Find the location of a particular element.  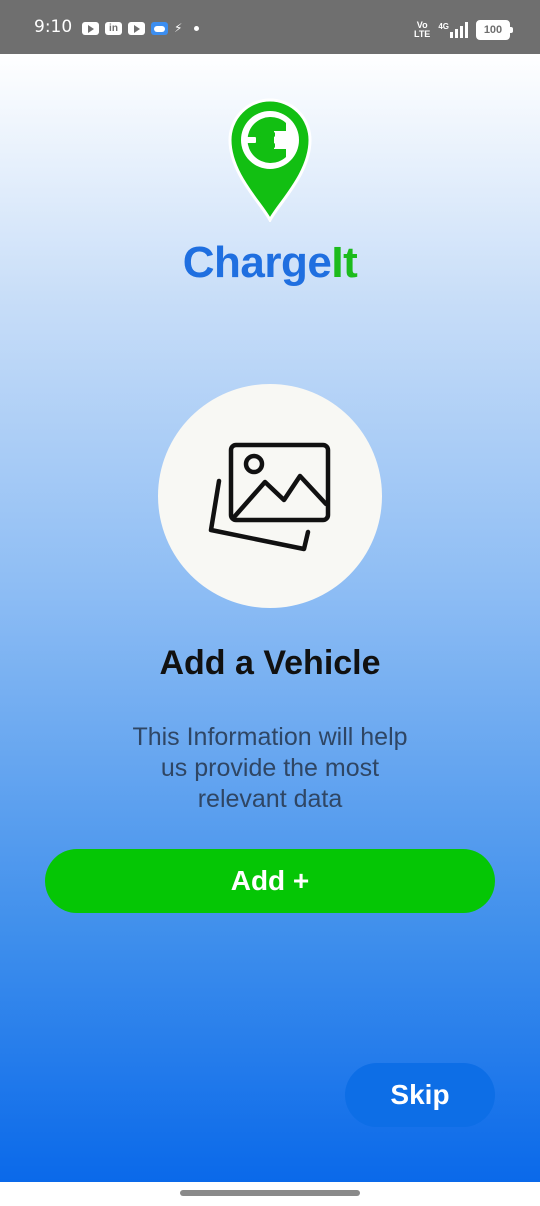

network-type: 4G is located at coordinates (443, 26).